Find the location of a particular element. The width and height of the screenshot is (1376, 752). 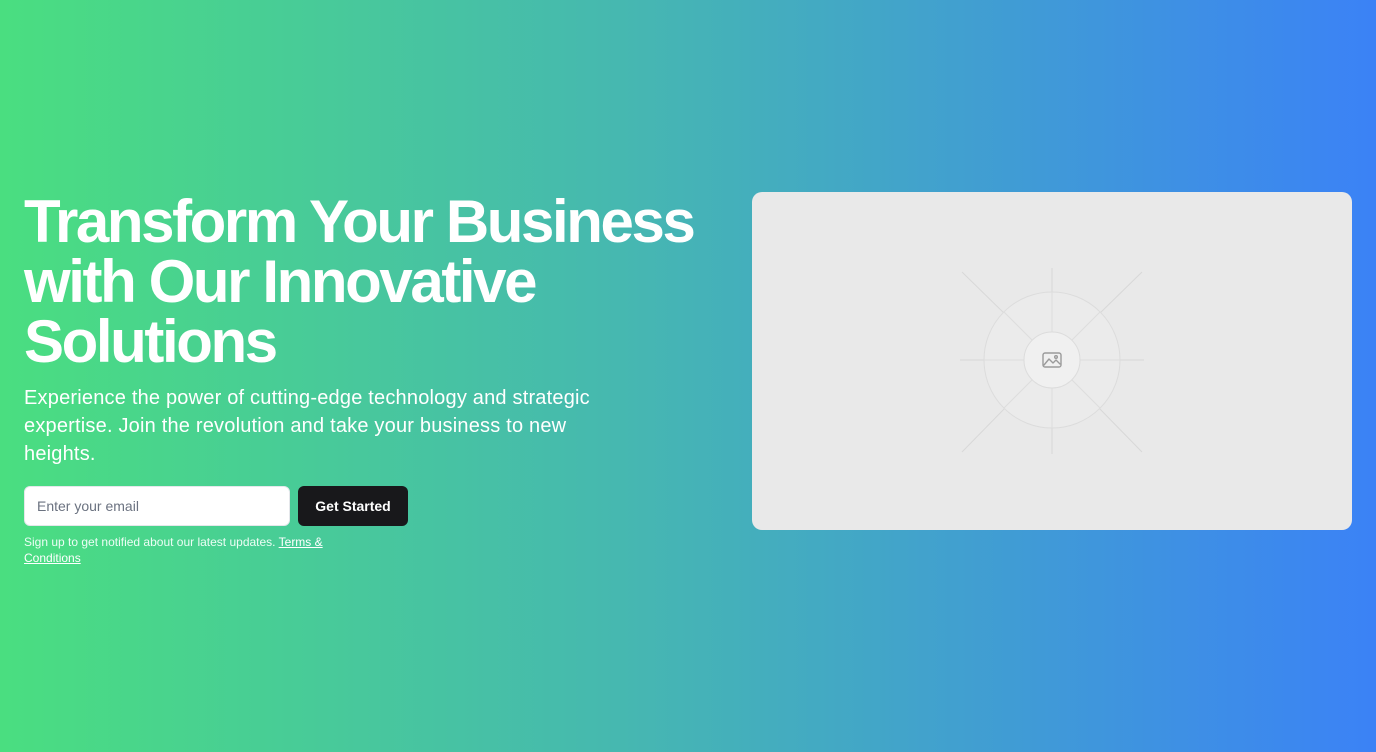

email-input is located at coordinates (157, 506).